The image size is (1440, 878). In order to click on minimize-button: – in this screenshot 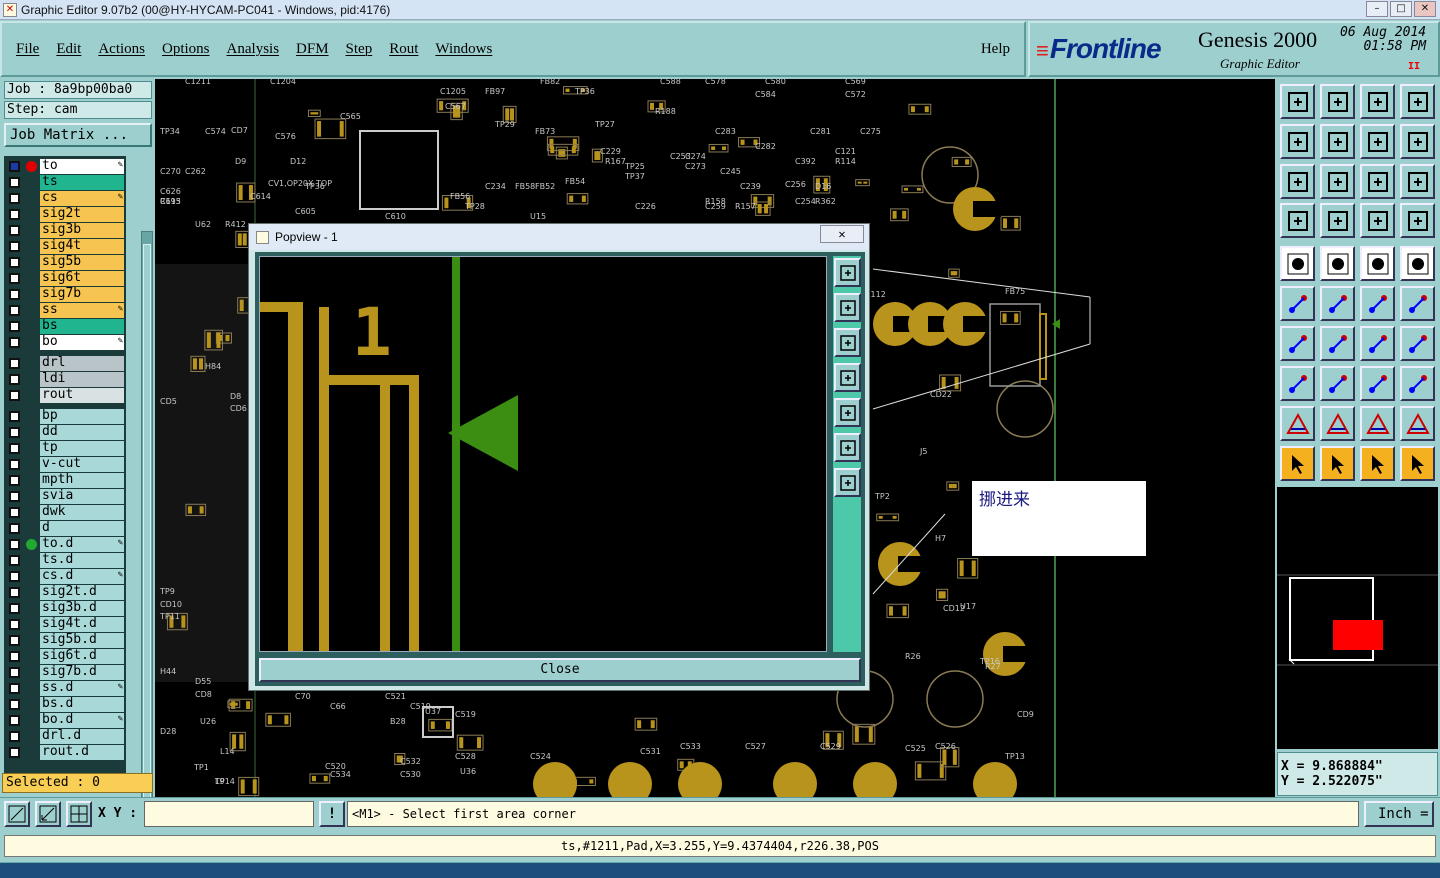, I will do `click(1377, 9)`.